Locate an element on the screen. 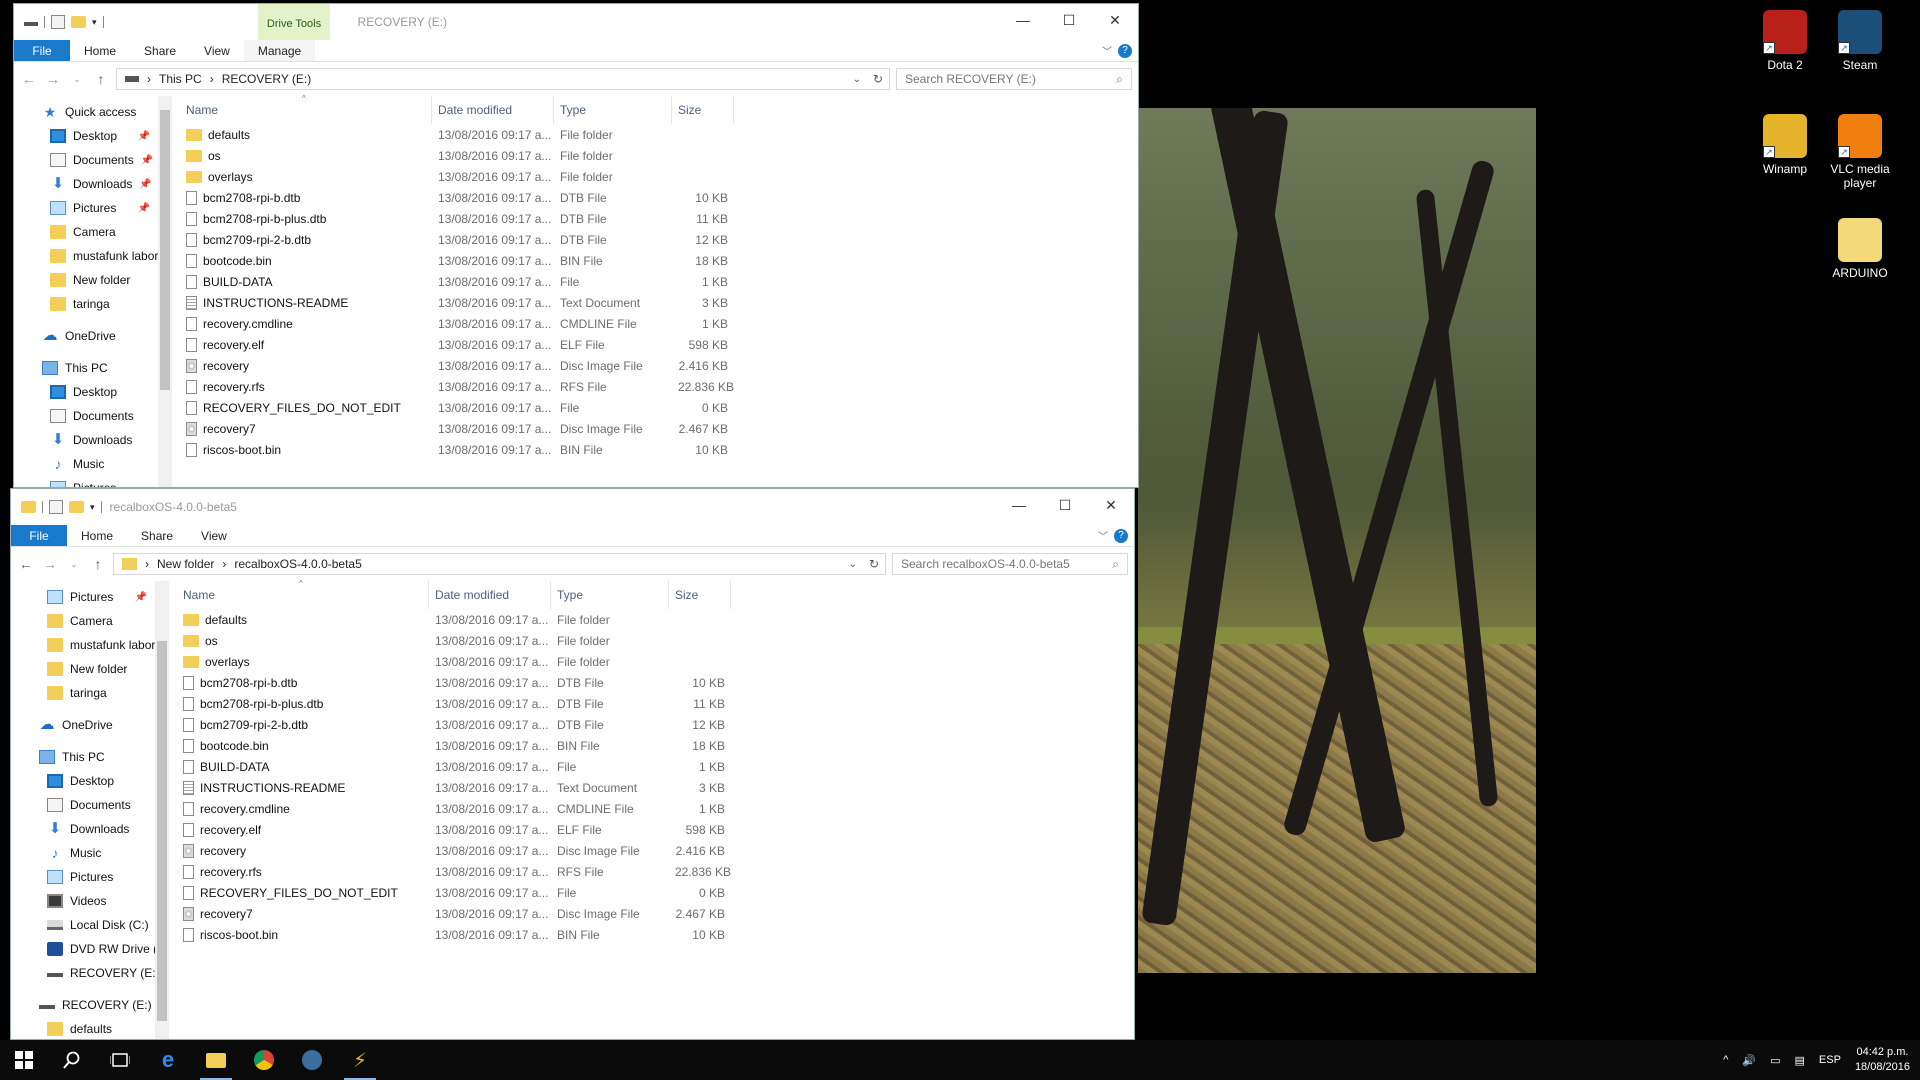 The width and height of the screenshot is (1920, 1080). show-hidden-icons-icon: ^ is located at coordinates (1725, 1060).